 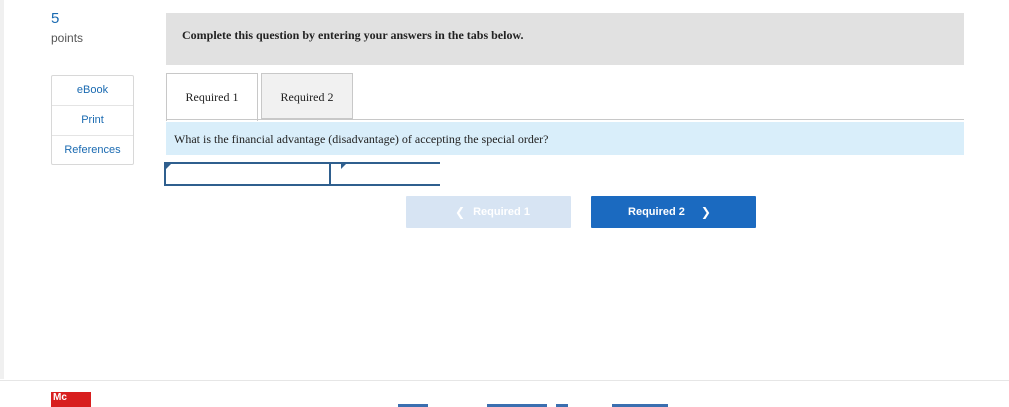 I want to click on prev-button-label: Required 1, so click(x=501, y=212).